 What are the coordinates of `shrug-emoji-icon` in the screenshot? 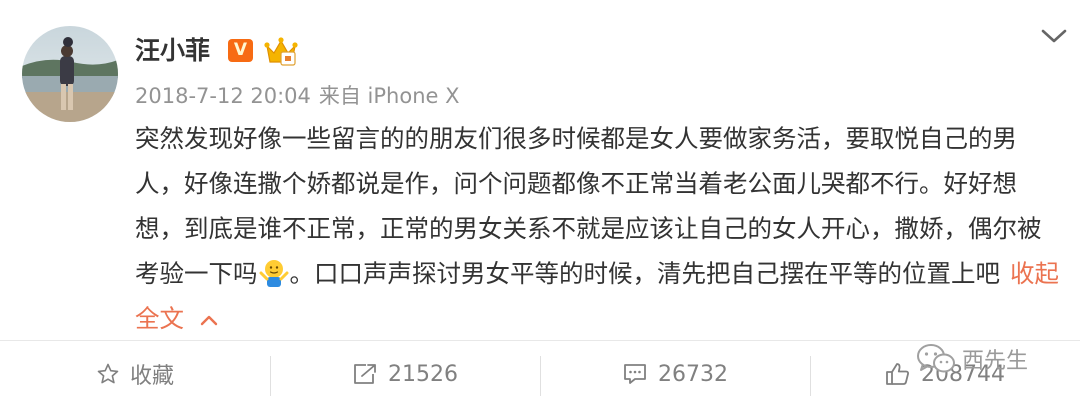 It's located at (273, 273).